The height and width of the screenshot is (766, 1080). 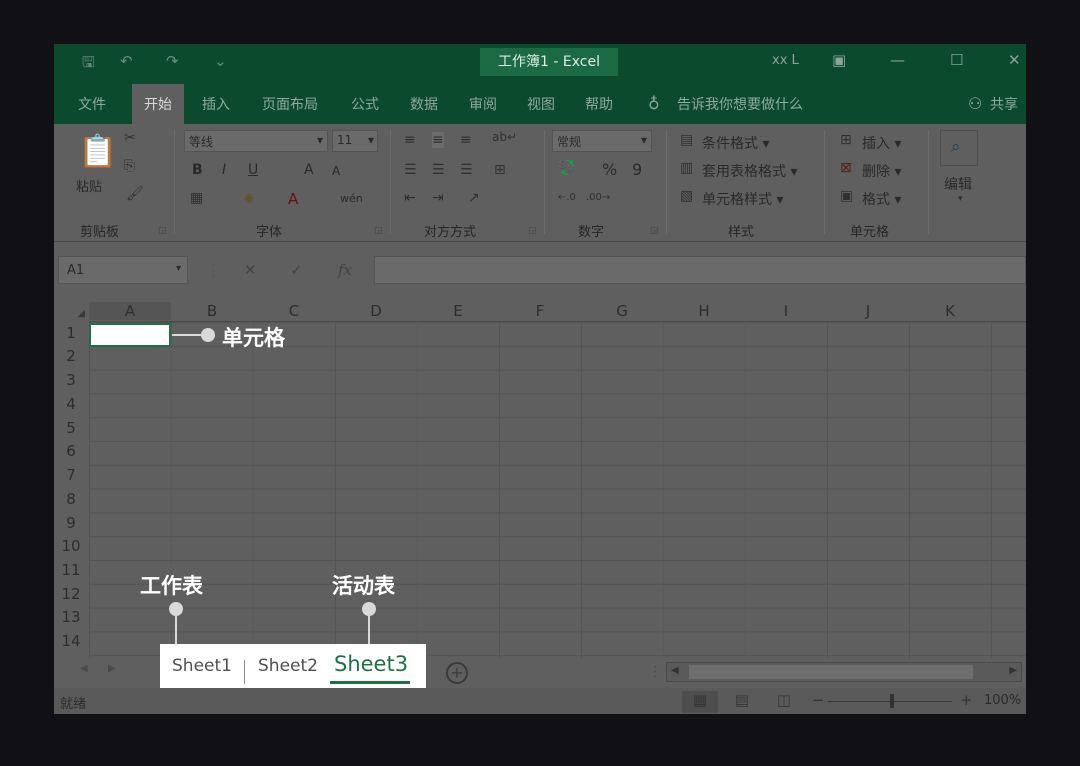 What do you see at coordinates (71, 428) in the screenshot?
I see `row-header-5: 5` at bounding box center [71, 428].